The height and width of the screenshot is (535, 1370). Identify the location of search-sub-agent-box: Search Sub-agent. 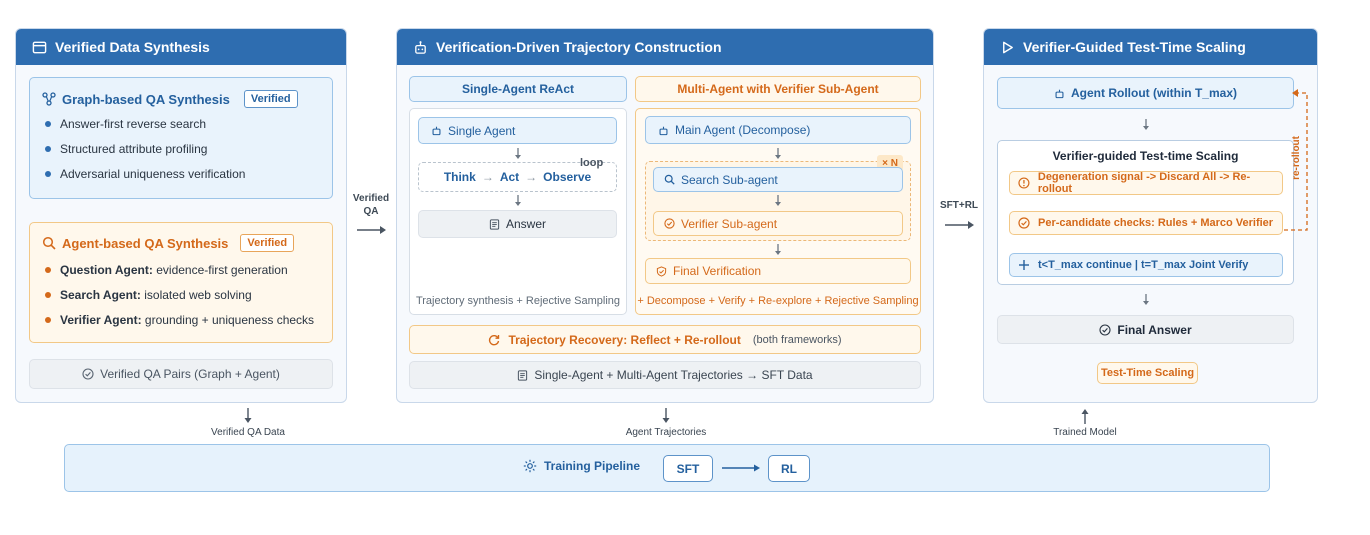
(778, 179).